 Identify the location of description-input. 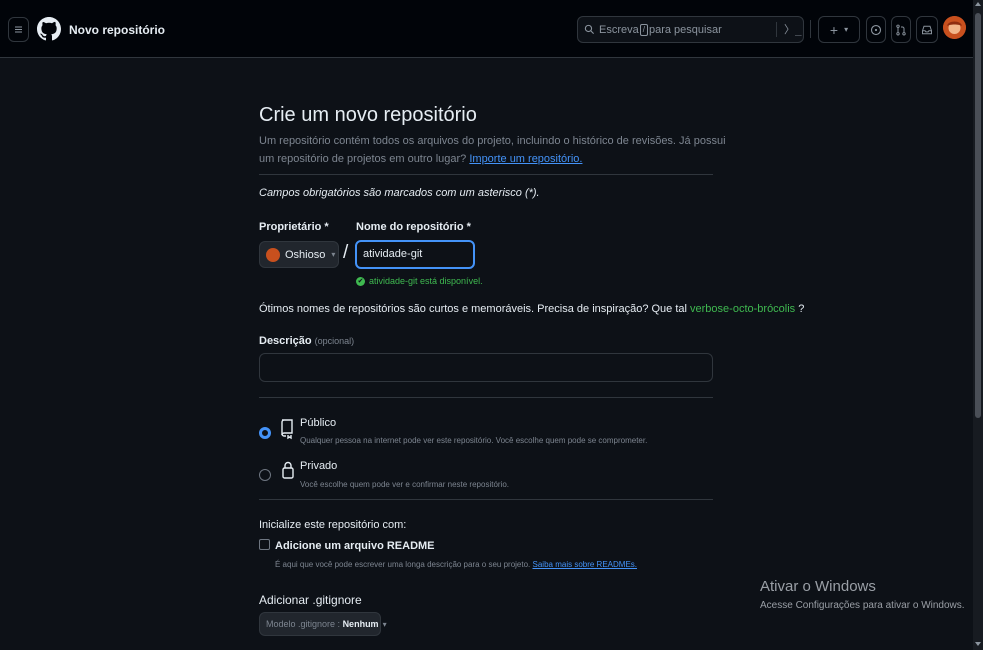
(486, 367).